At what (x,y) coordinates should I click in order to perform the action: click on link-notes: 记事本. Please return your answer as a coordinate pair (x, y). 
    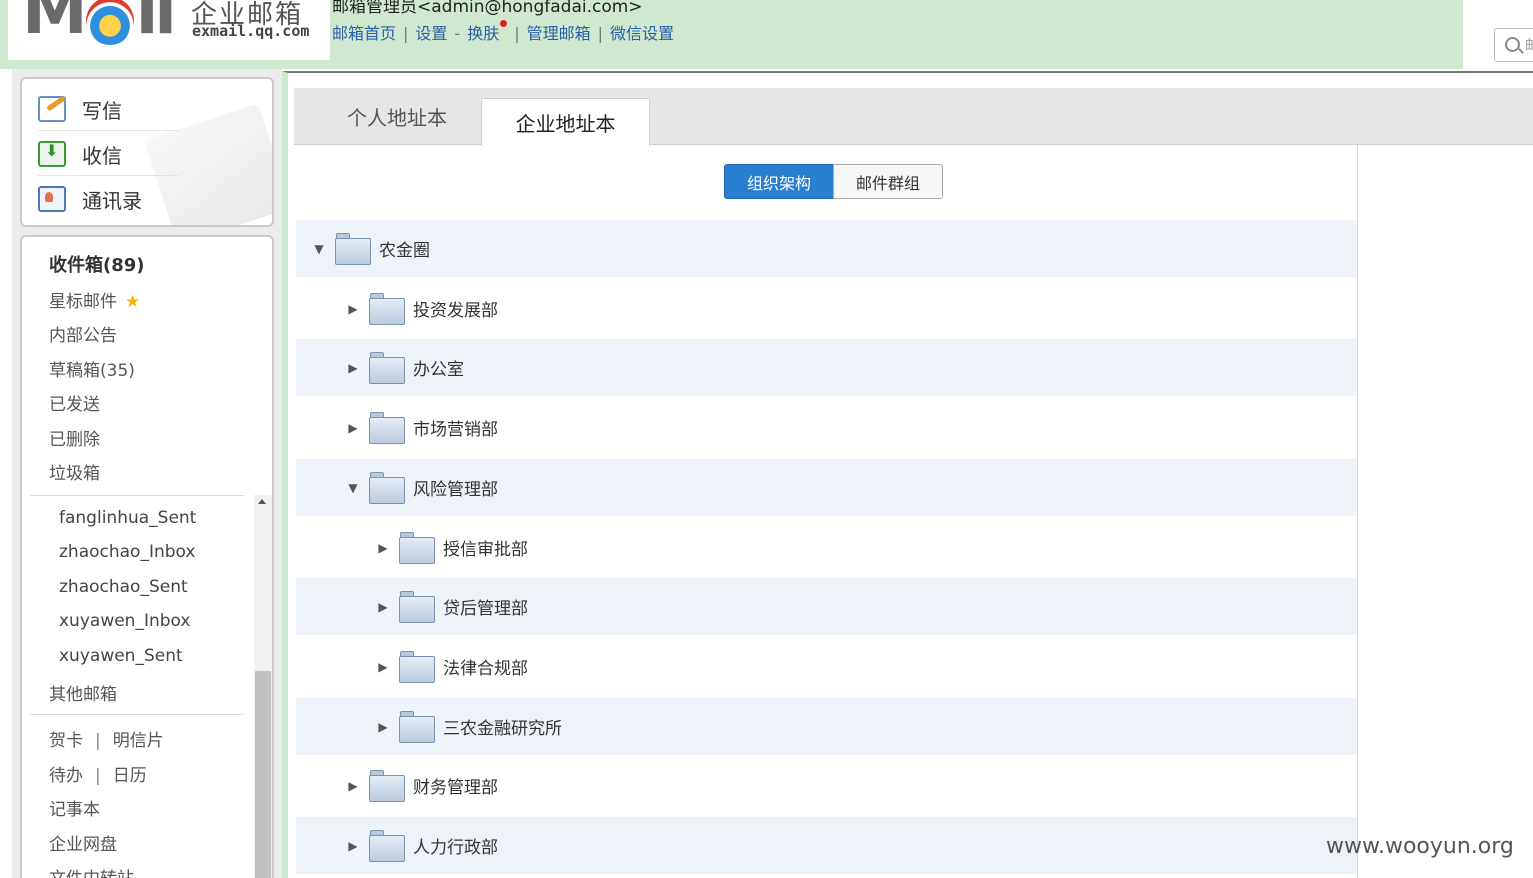
    Looking at the image, I should click on (74, 807).